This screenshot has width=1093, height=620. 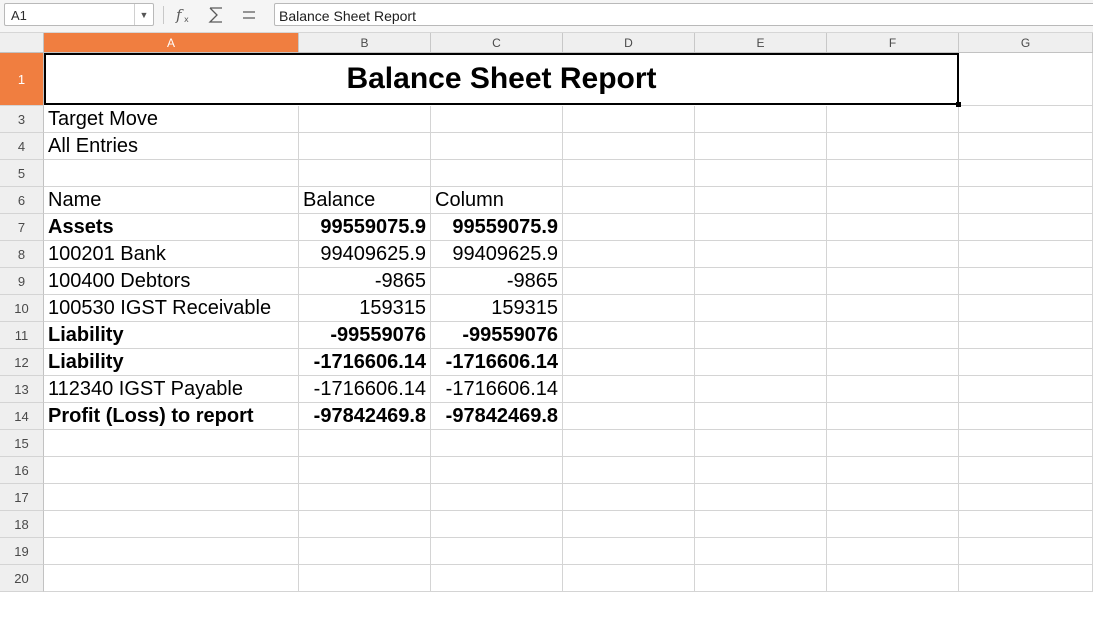 I want to click on cell-f20, so click(x=893, y=578).